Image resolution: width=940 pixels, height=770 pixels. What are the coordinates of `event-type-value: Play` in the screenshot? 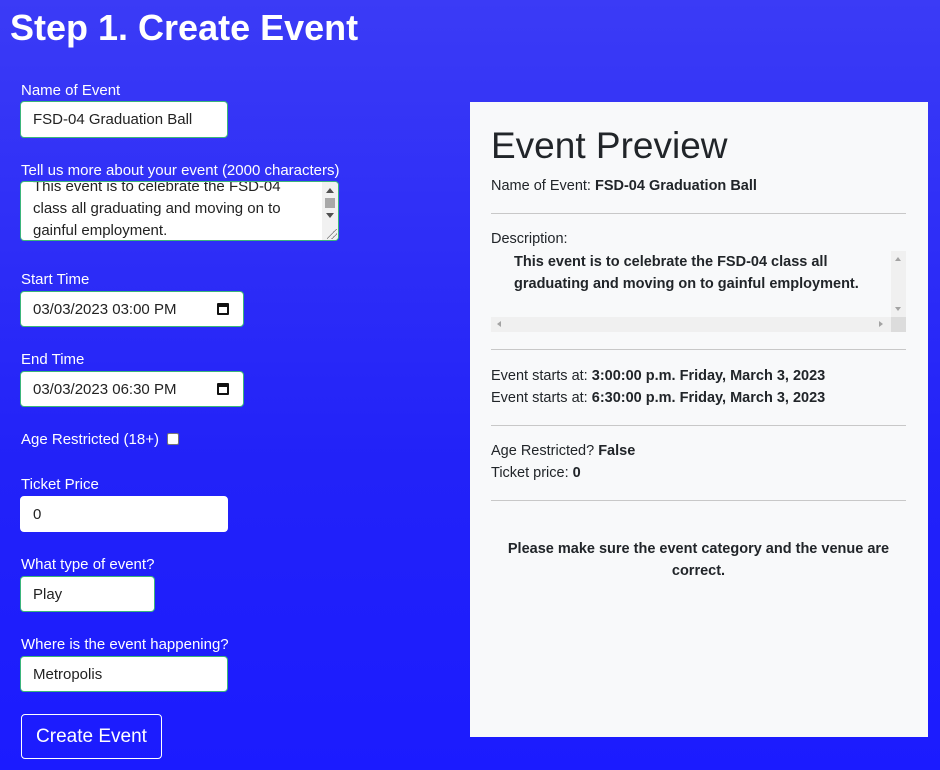 It's located at (48, 594).